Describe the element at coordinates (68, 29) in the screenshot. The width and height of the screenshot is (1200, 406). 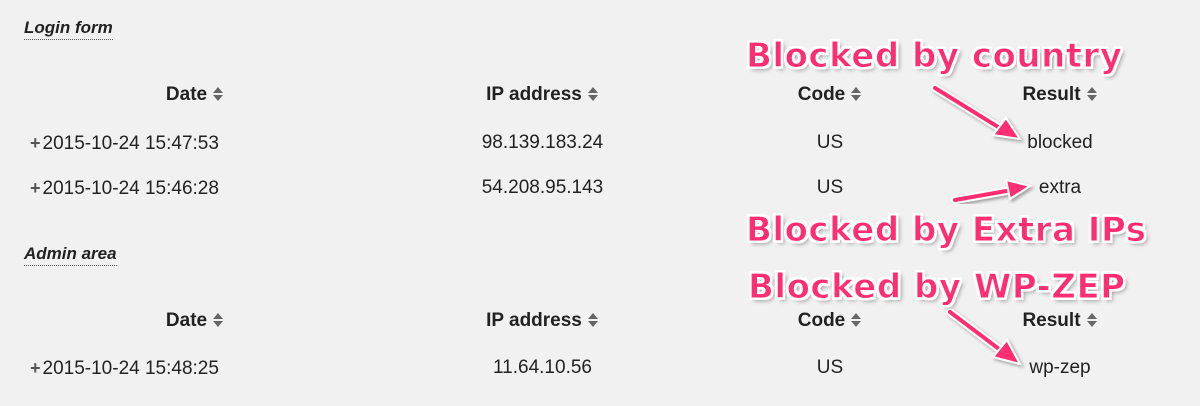
I see `section-title-login-form: Login form` at that location.